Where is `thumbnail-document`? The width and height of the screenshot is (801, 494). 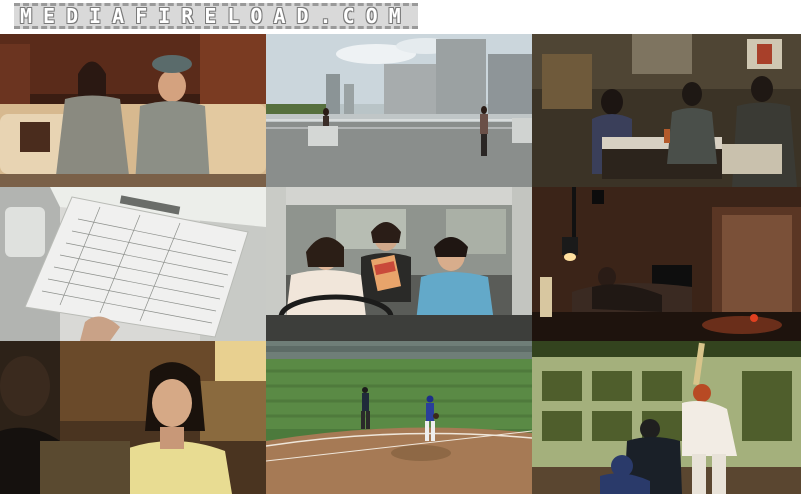 thumbnail-document is located at coordinates (133, 264).